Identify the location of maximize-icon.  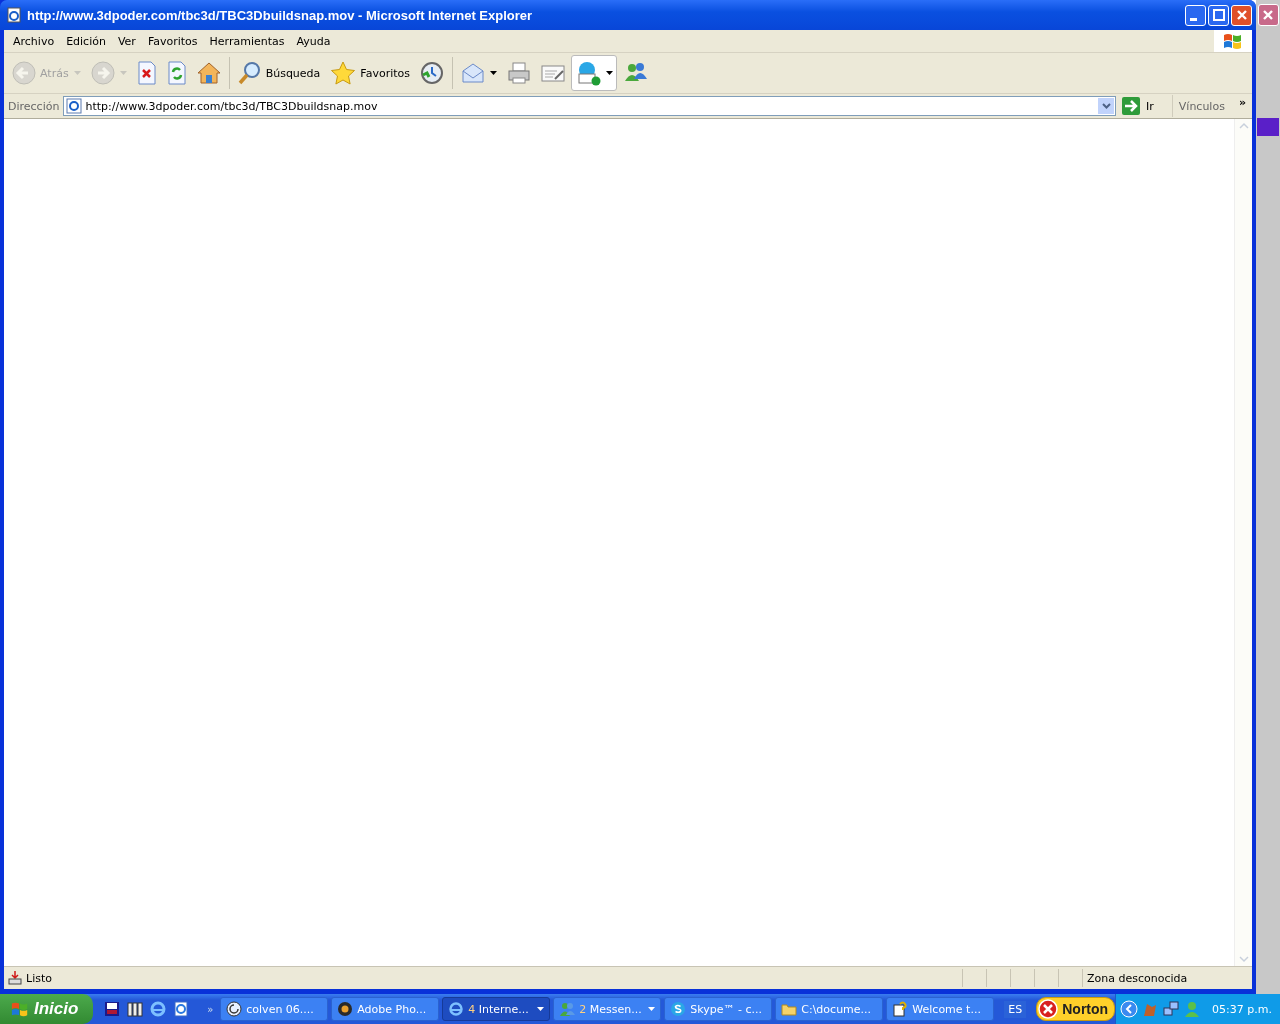
(1218, 15).